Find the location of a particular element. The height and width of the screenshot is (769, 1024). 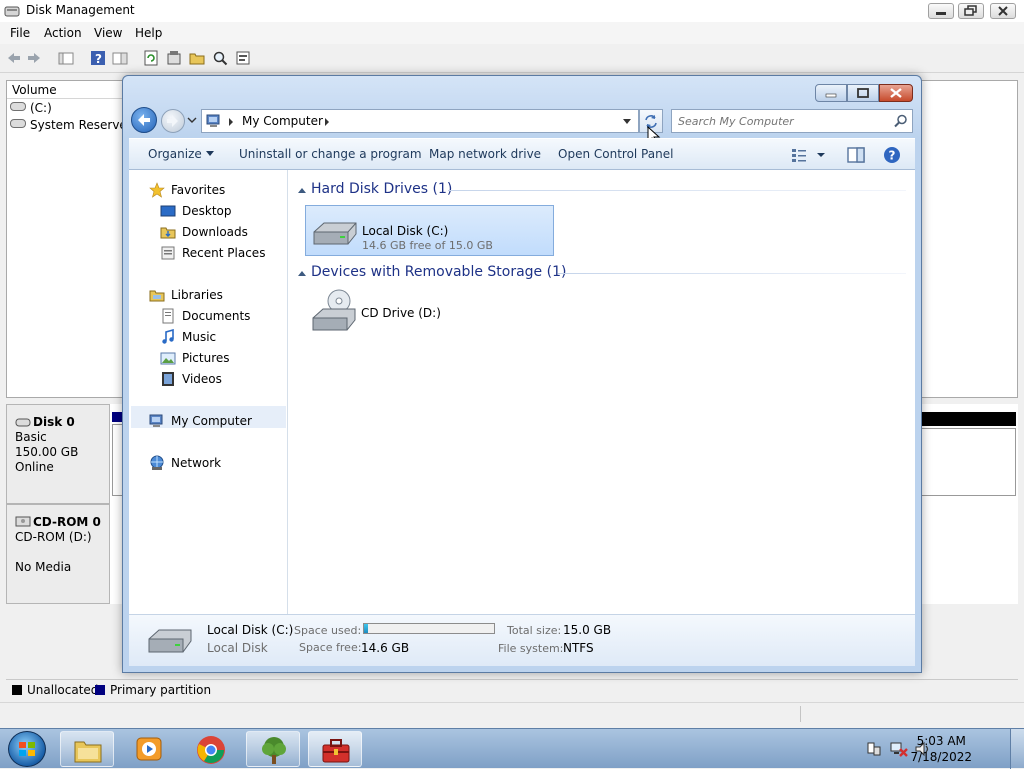

settings-icon is located at coordinates (174, 58).